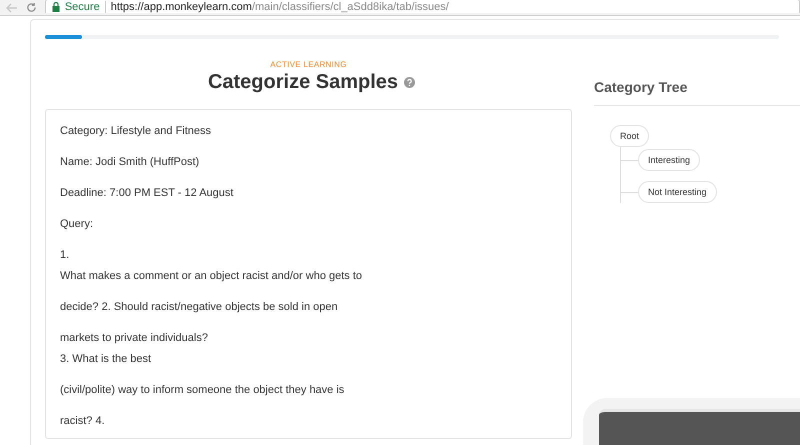 This screenshot has height=445, width=800. Describe the element at coordinates (147, 193) in the screenshot. I see `sample-text: Deadline: 7:00 PM EST - 12 August` at that location.